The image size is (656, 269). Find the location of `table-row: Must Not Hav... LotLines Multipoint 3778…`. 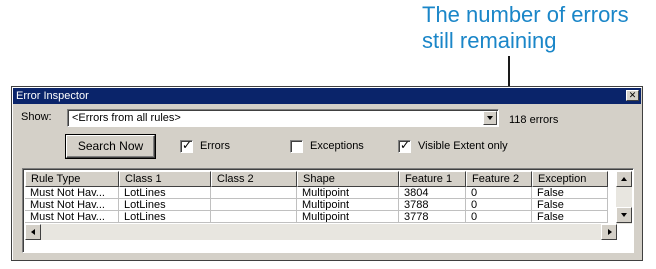

table-row: Must Not Hav... LotLines Multipoint 3778… is located at coordinates (316, 217).